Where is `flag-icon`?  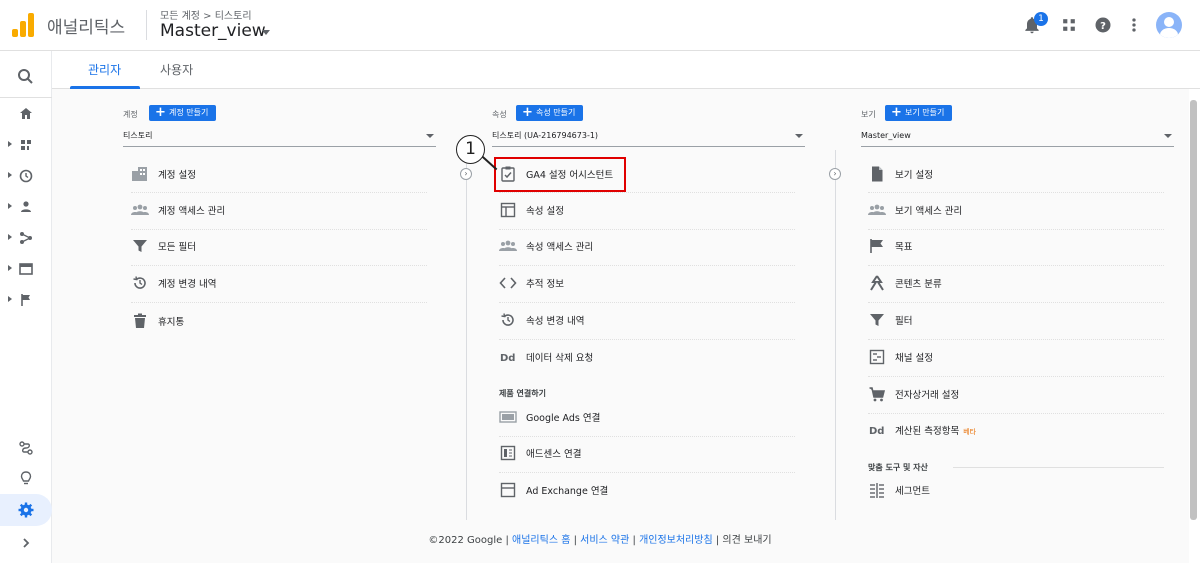 flag-icon is located at coordinates (877, 246).